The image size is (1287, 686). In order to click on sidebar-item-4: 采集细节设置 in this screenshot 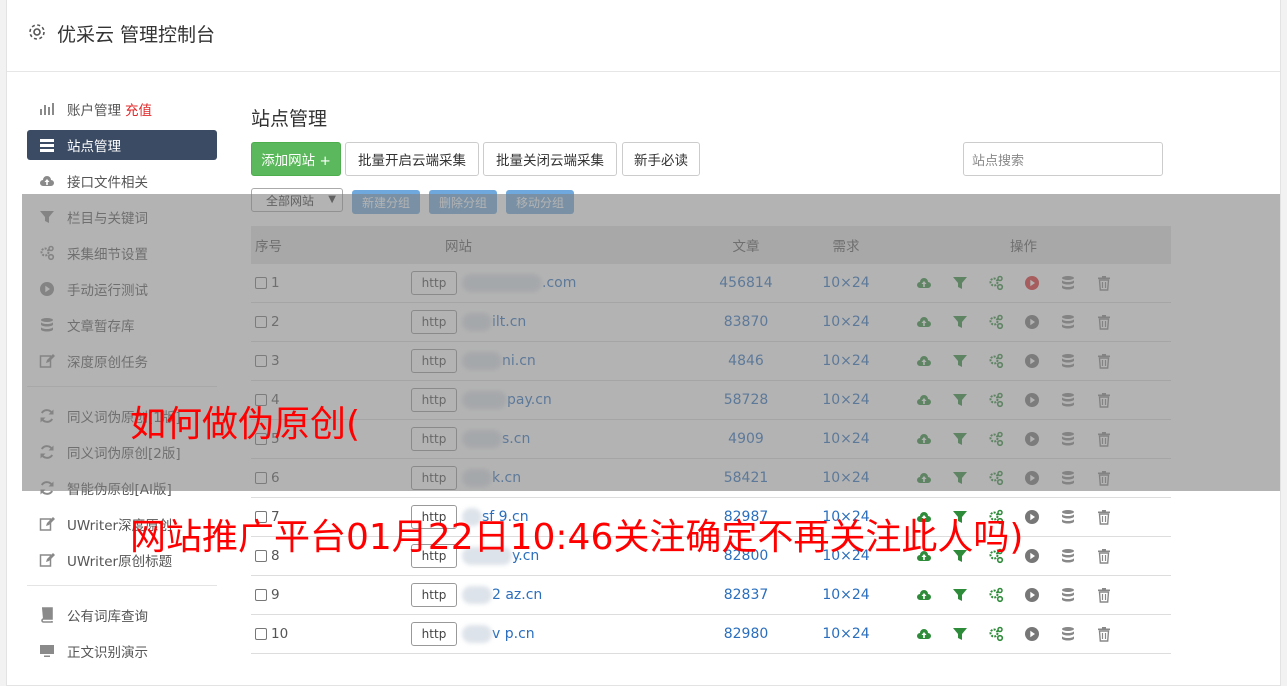, I will do `click(122, 253)`.